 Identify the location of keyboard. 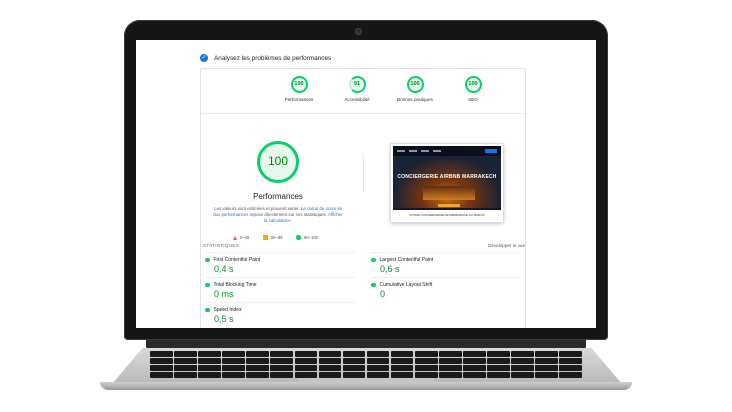
(366, 364).